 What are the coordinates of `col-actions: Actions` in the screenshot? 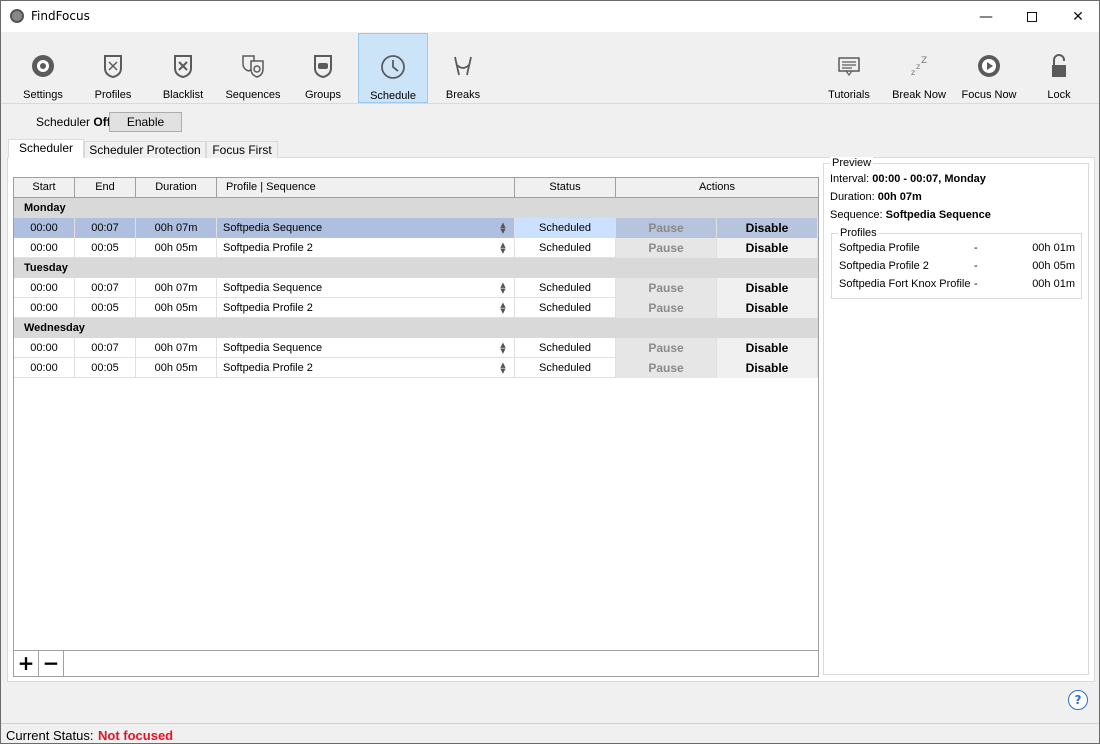 It's located at (717, 187).